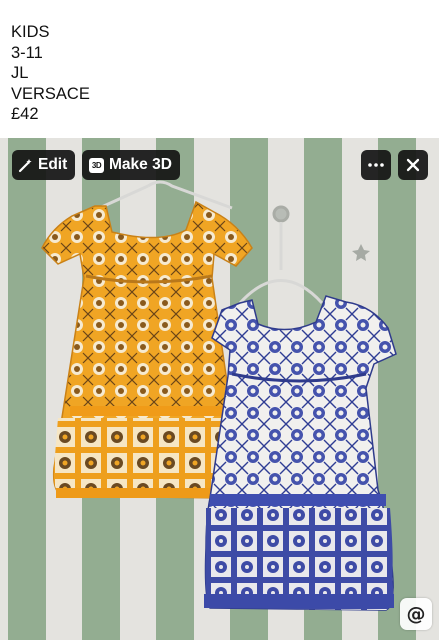 This screenshot has width=439, height=640. I want to click on make-3d-button: 3D Make 3D, so click(131, 165).